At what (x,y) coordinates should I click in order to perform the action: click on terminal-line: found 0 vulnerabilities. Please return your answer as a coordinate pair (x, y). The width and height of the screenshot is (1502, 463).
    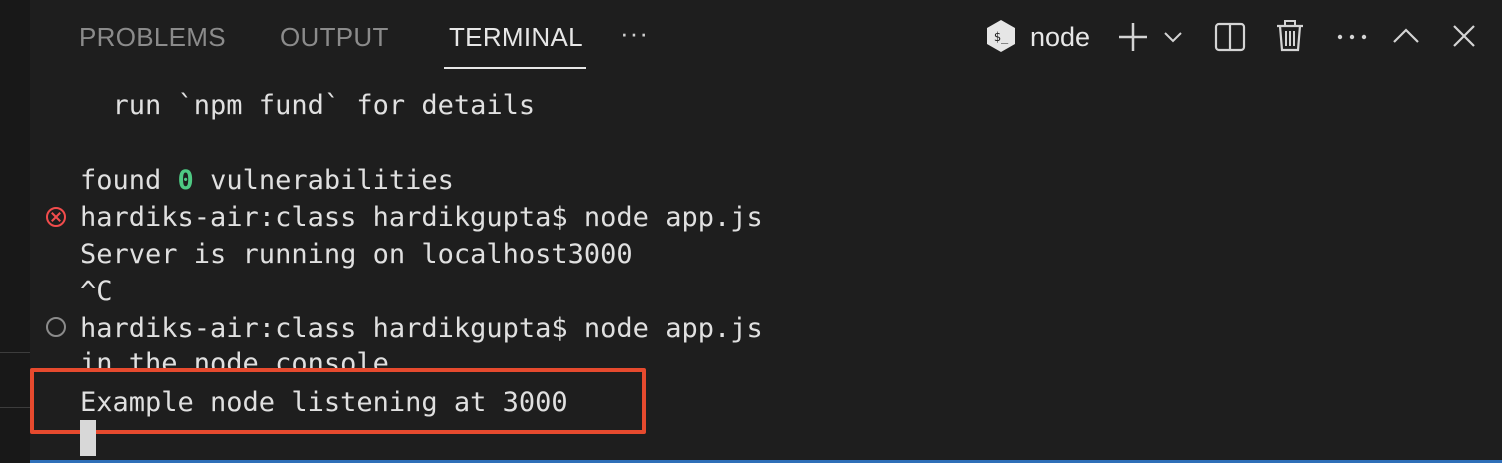
    Looking at the image, I should click on (267, 180).